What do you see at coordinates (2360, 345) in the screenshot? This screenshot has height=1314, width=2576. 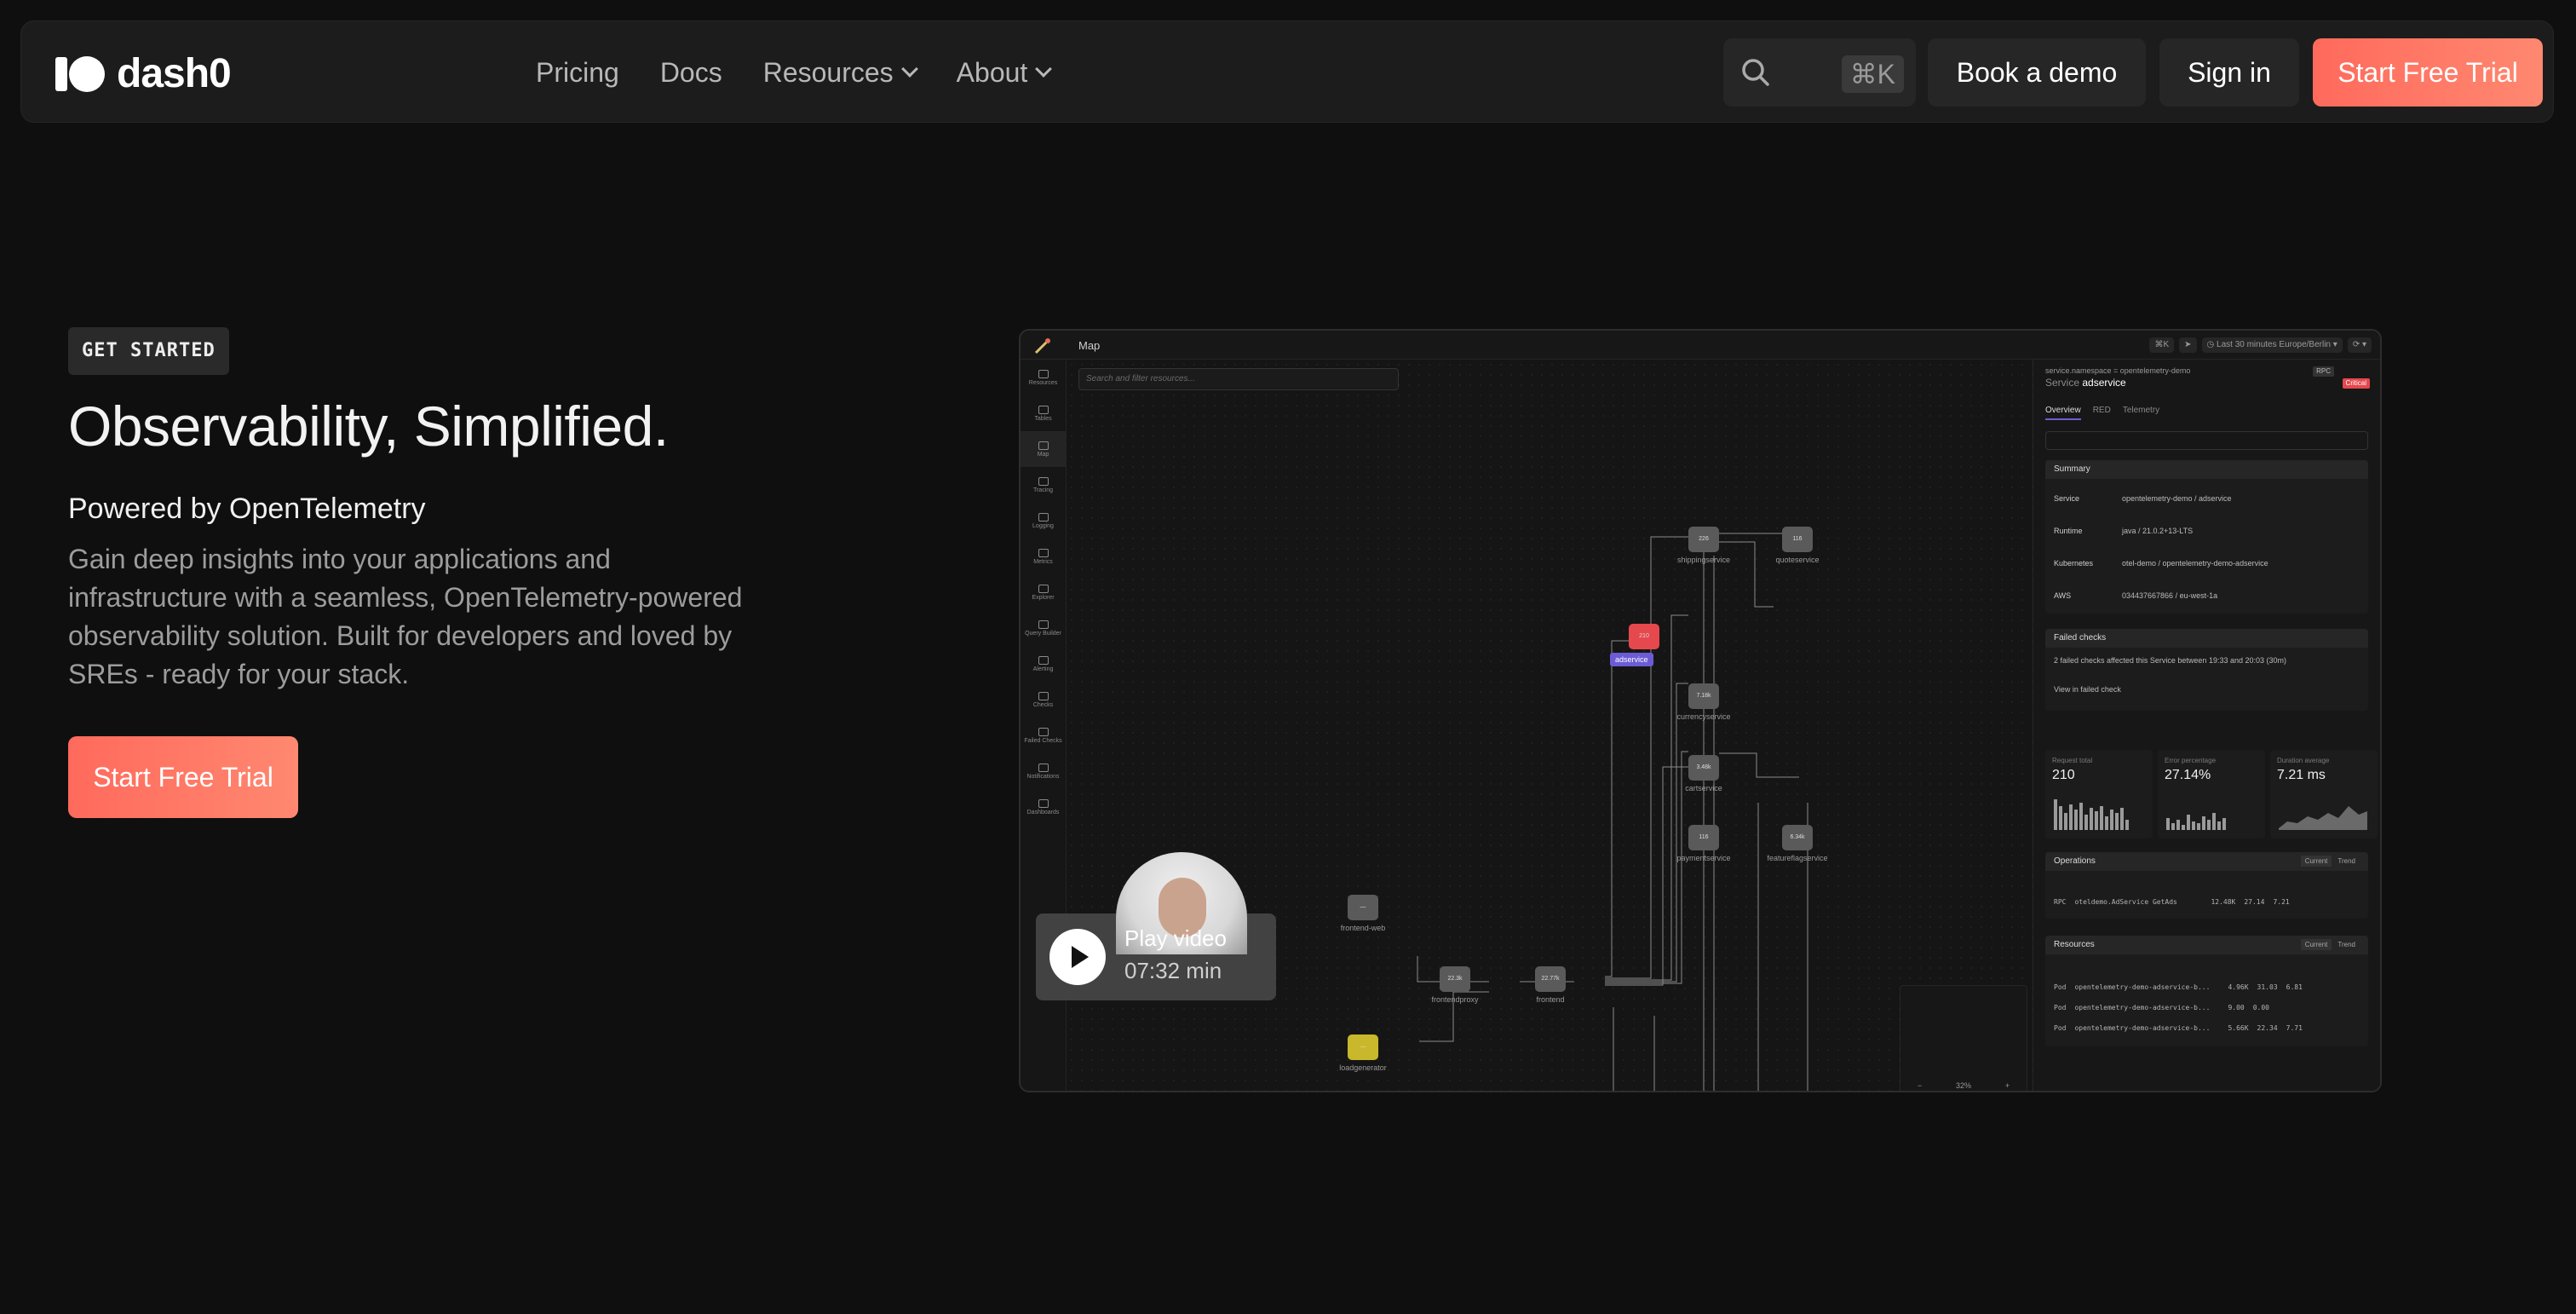 I see `app-refresh-button: ⟳ ▾` at bounding box center [2360, 345].